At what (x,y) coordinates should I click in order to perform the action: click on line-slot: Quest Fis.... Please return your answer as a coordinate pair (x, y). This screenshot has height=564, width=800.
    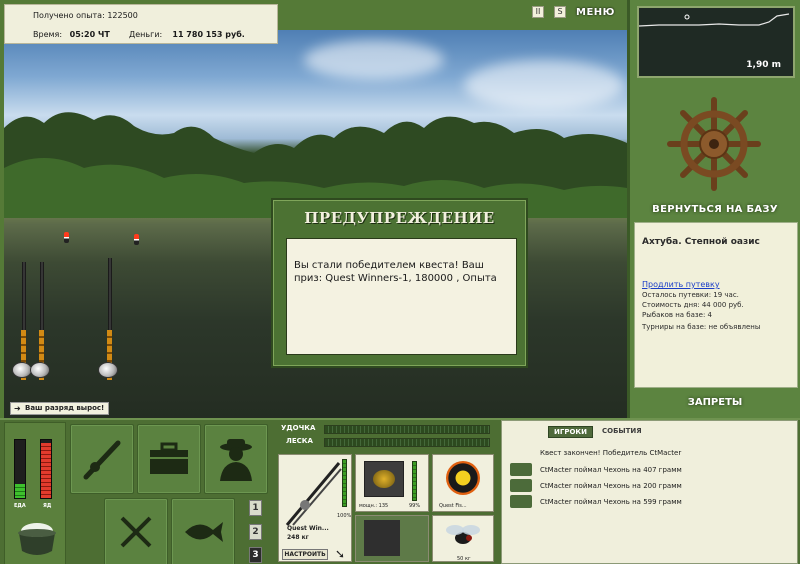
    Looking at the image, I should click on (463, 483).